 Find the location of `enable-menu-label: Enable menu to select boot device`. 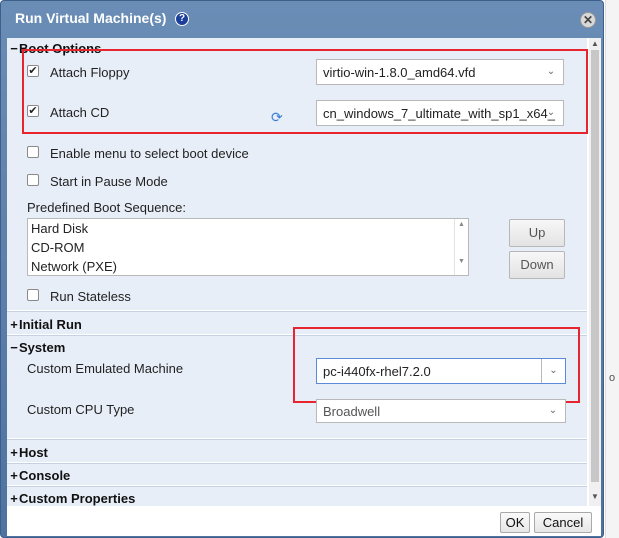

enable-menu-label: Enable menu to select boot device is located at coordinates (149, 153).